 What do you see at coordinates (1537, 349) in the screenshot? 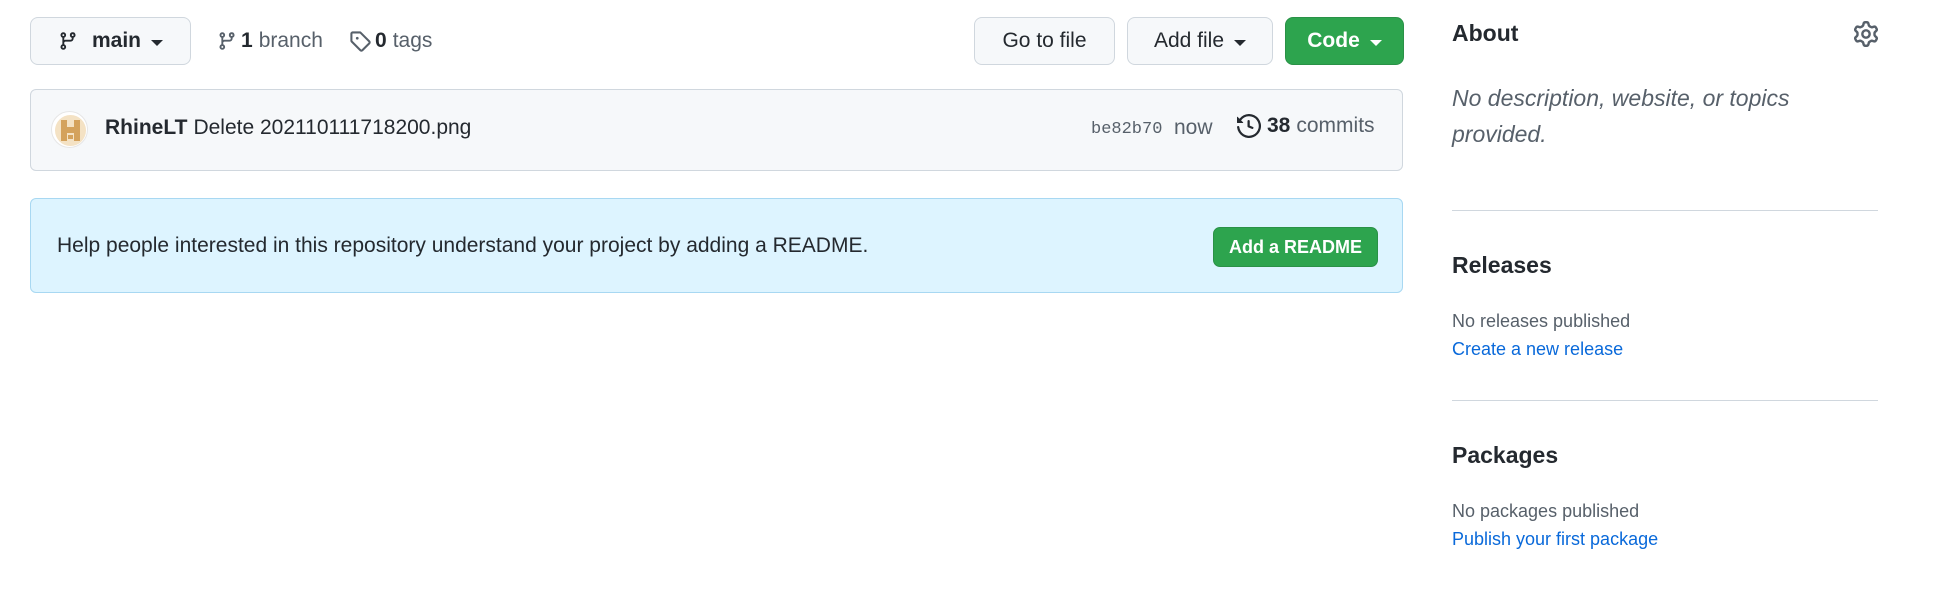
I see `create-release-link: Create a new release` at bounding box center [1537, 349].